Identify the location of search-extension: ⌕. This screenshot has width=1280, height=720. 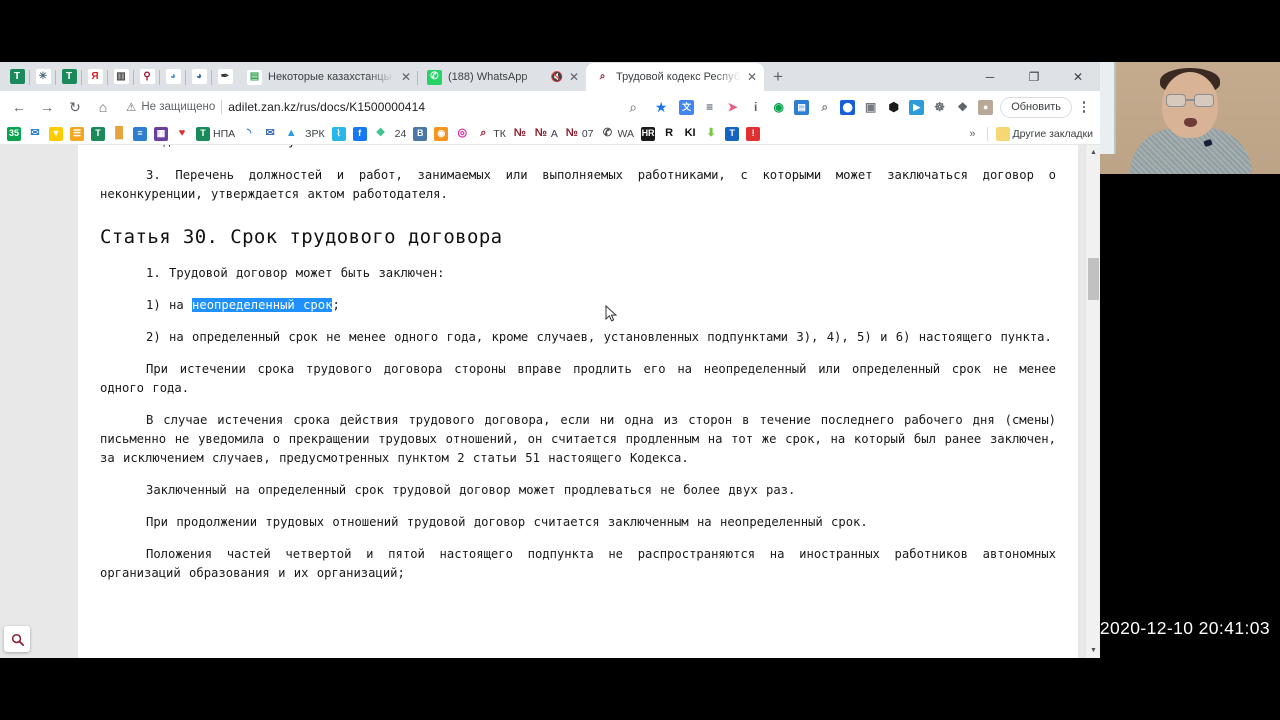
(824, 107).